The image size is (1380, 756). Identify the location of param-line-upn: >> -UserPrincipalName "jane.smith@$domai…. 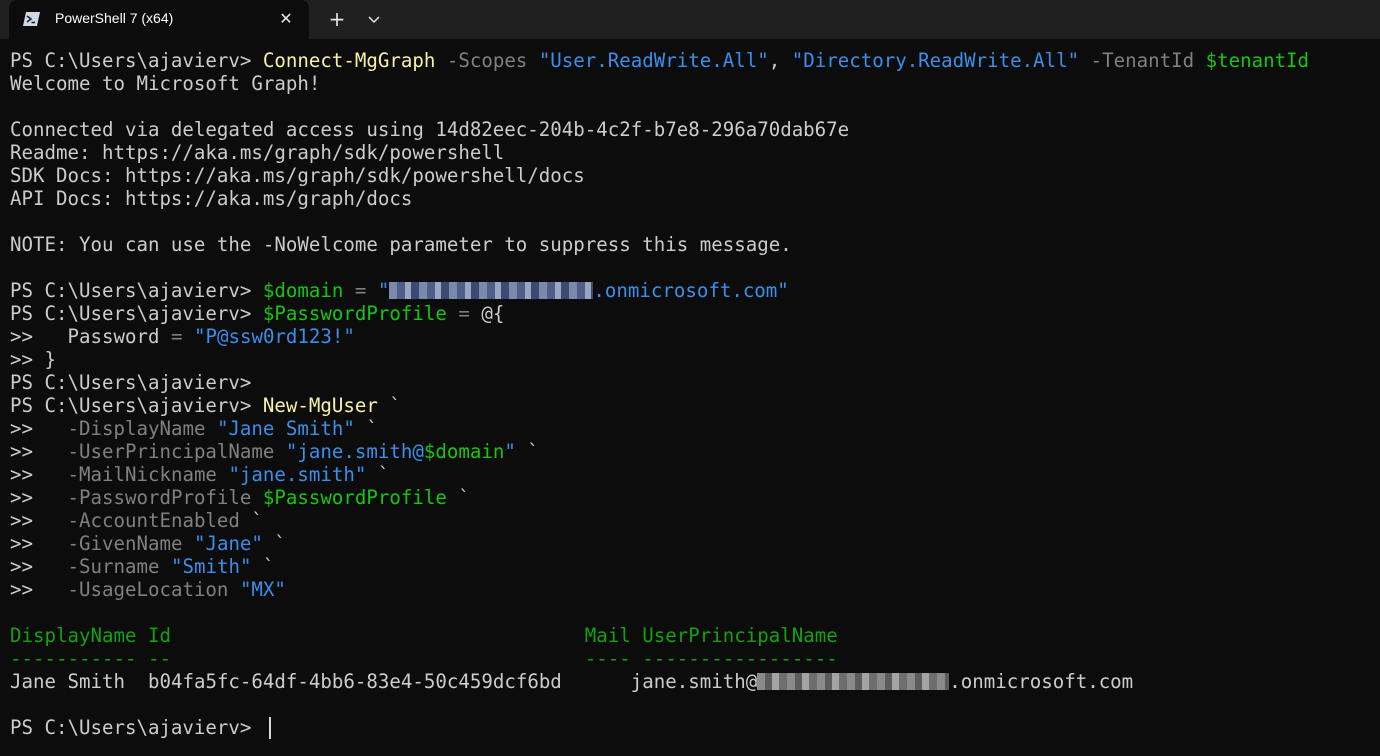
(274, 451).